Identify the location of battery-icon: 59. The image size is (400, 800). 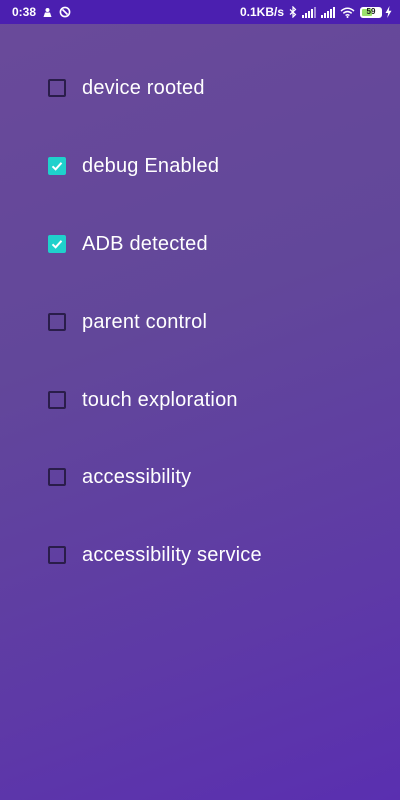
(371, 12).